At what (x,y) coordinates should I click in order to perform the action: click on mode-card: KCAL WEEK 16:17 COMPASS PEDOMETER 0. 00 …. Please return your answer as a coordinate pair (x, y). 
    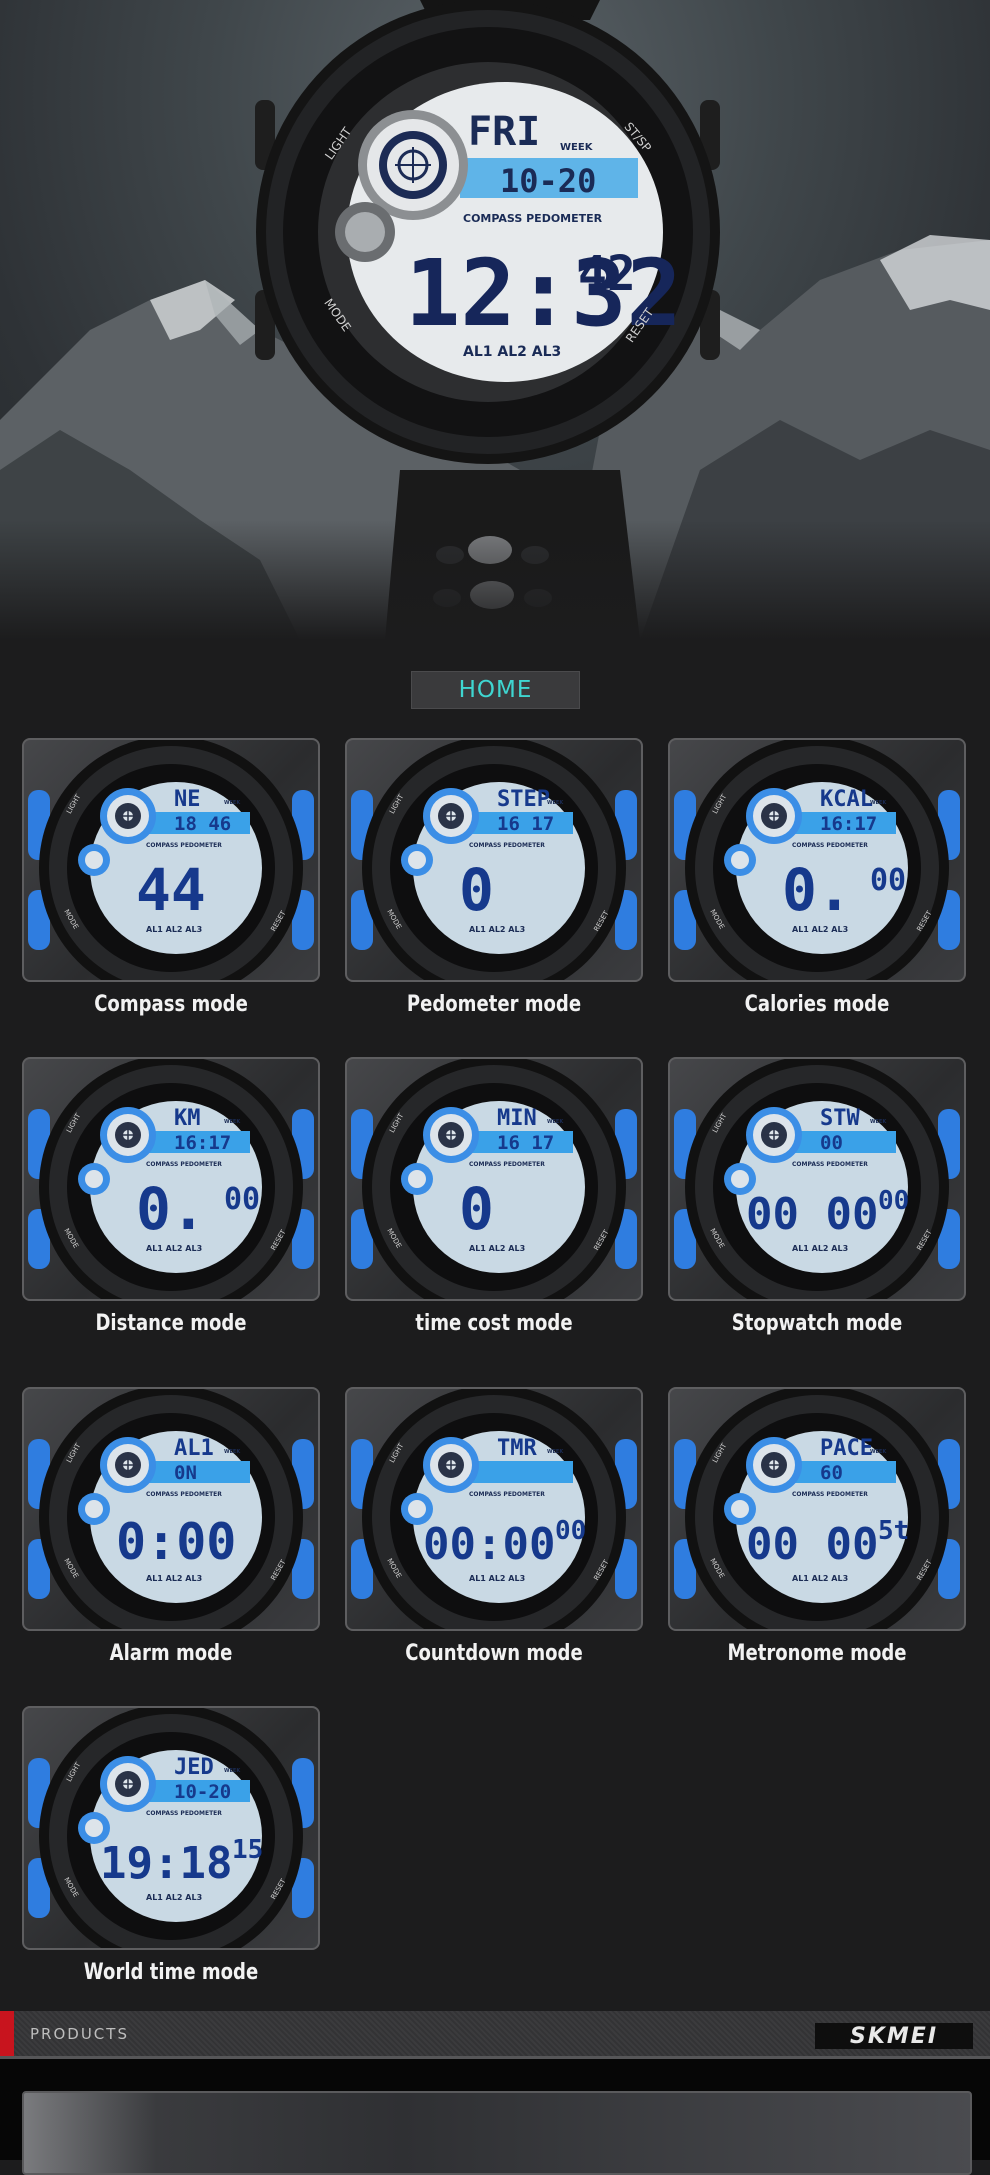
    Looking at the image, I should click on (817, 877).